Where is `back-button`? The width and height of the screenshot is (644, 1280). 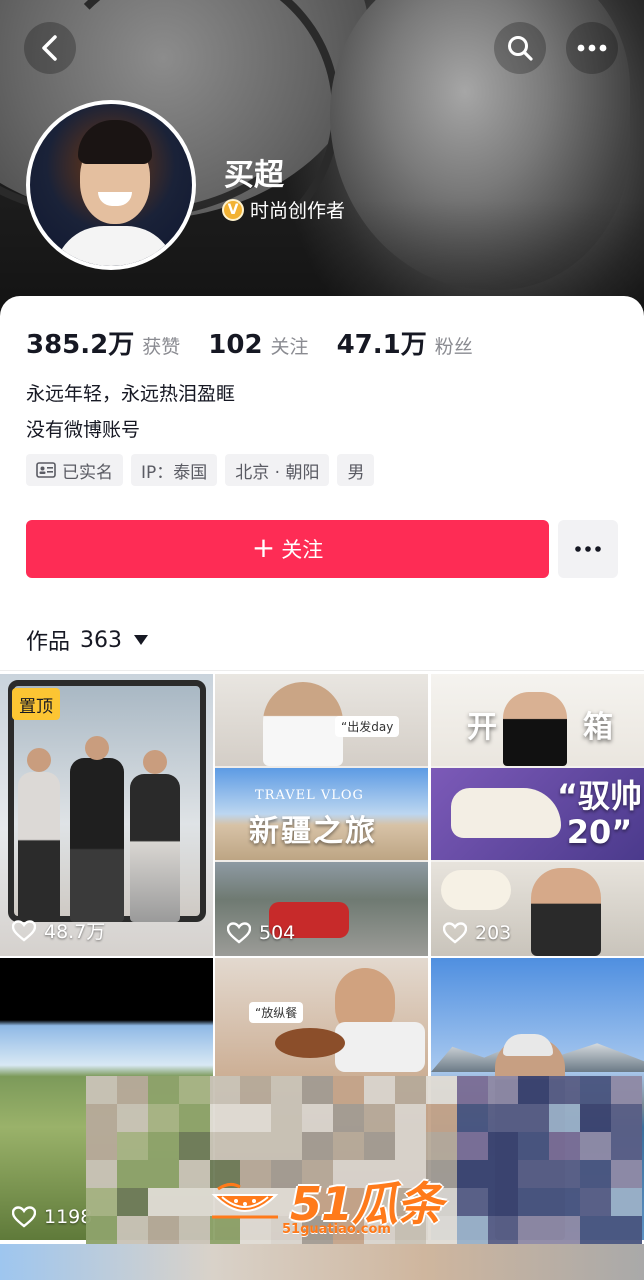 back-button is located at coordinates (50, 48).